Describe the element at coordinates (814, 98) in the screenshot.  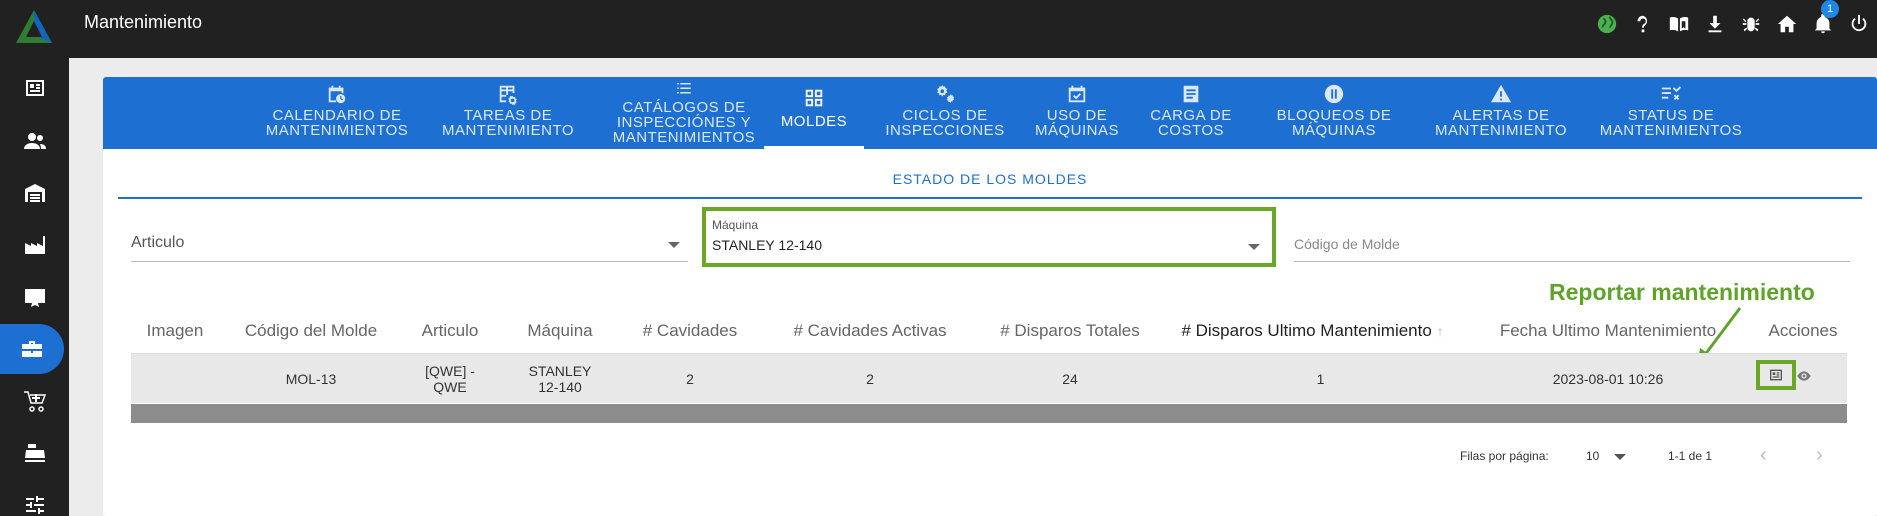
I see `grid-icon` at that location.